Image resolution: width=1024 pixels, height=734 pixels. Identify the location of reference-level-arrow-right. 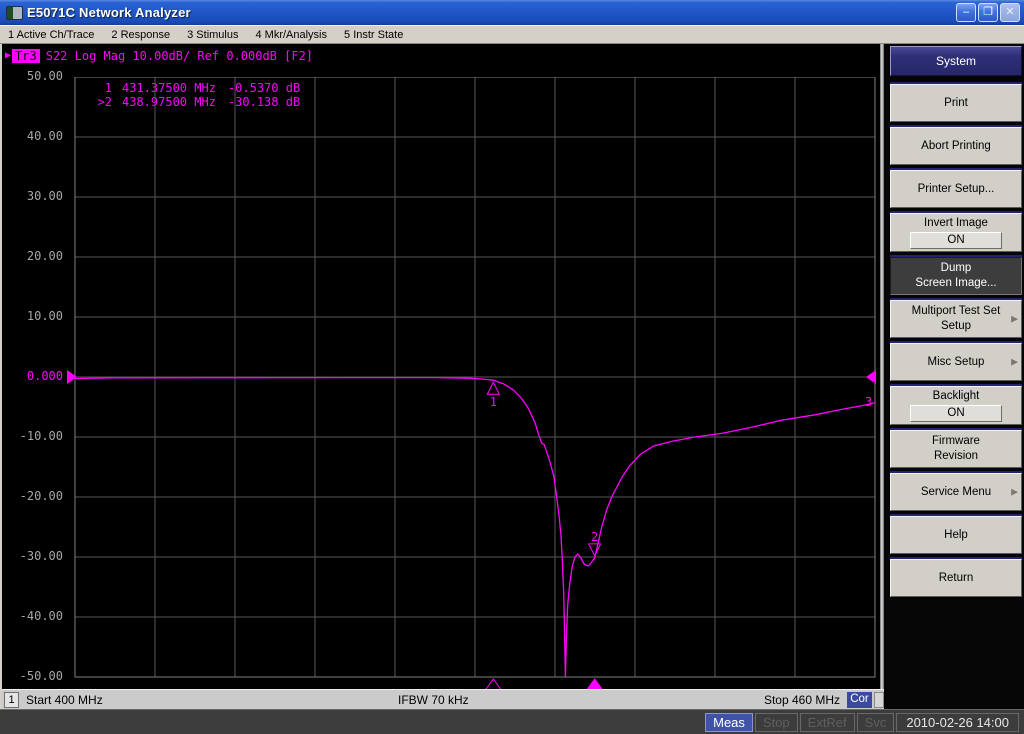
(871, 377).